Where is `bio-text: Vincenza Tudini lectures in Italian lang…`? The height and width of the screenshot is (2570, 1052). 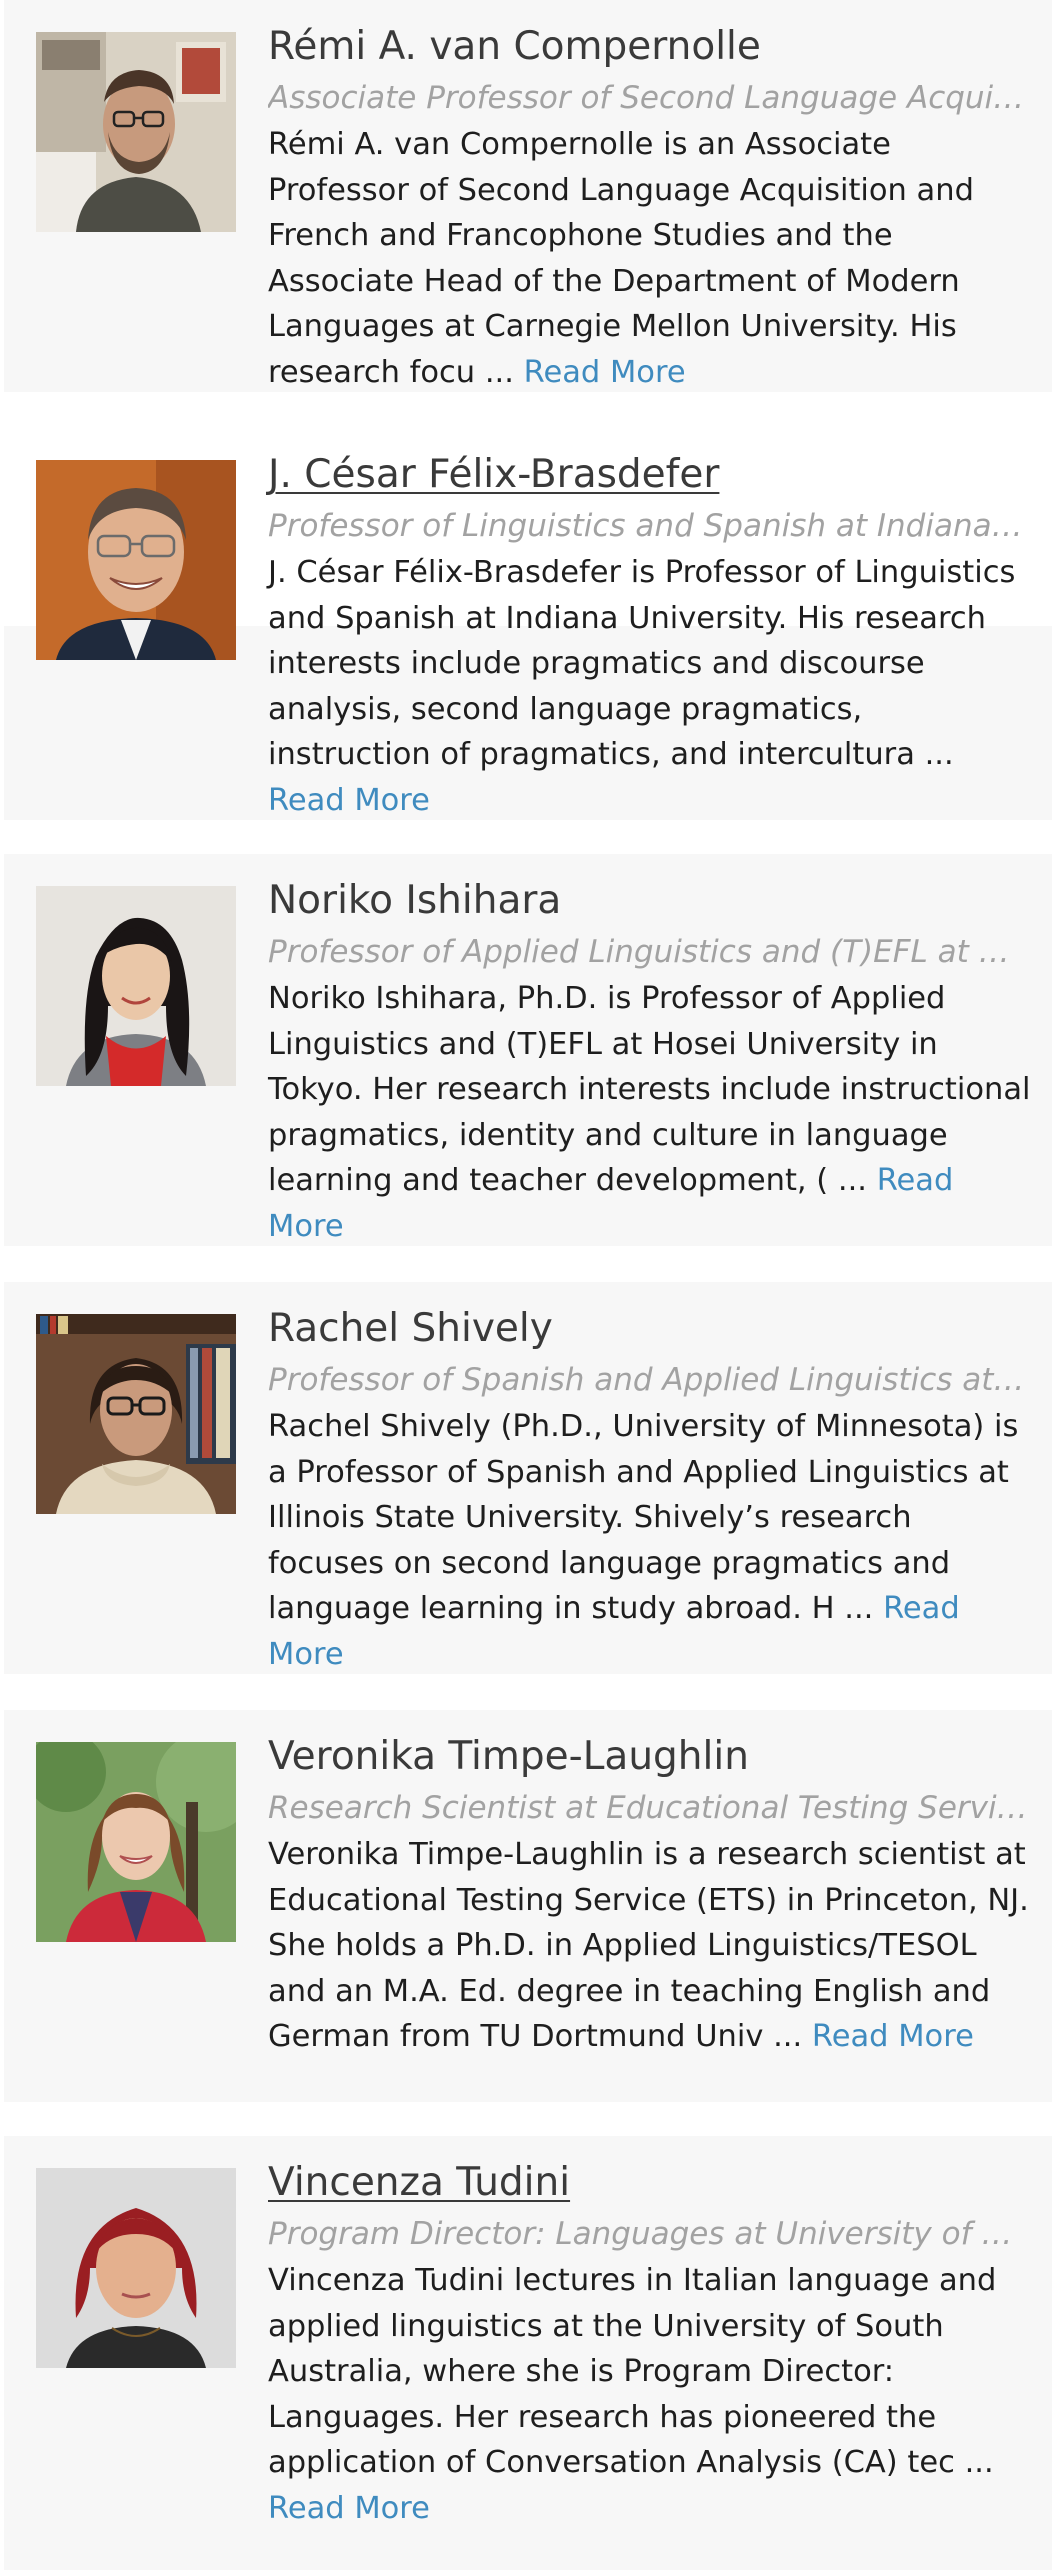 bio-text: Vincenza Tudini lectures in Italian lang… is located at coordinates (632, 2372).